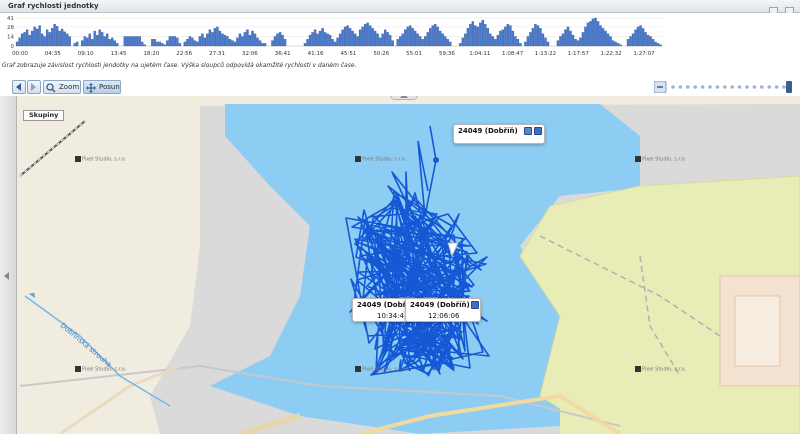  What do you see at coordinates (638, 159) in the screenshot?
I see `studio-logo-icon` at bounding box center [638, 159].